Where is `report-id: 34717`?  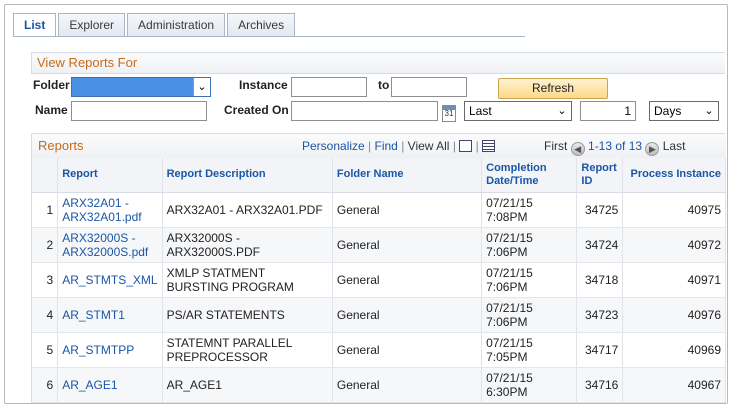 report-id: 34717 is located at coordinates (600, 350).